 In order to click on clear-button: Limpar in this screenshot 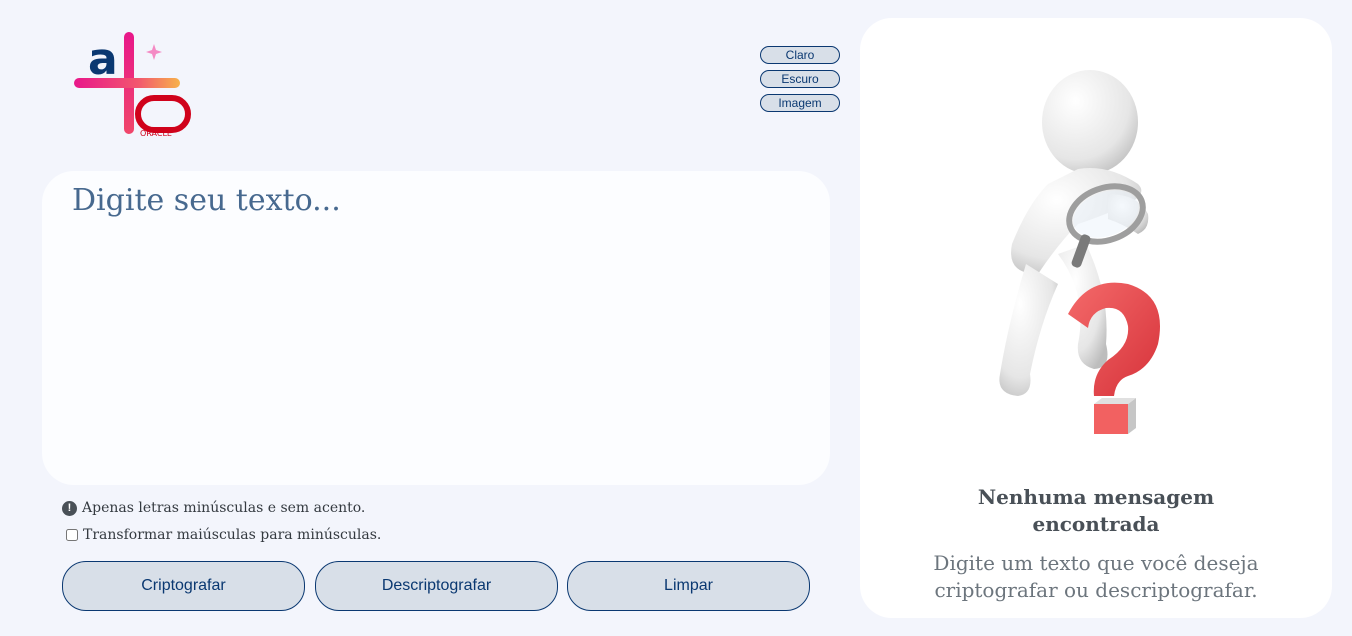, I will do `click(688, 586)`.